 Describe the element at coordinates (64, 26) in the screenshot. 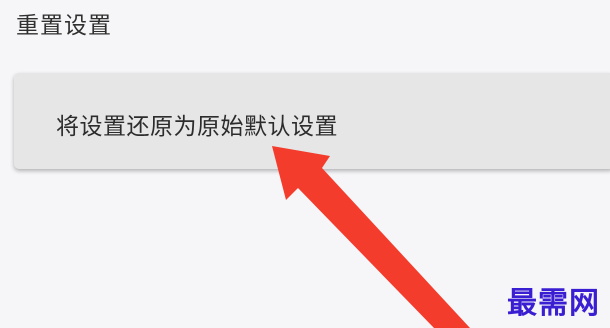

I see `page-title: 重置设置` at that location.